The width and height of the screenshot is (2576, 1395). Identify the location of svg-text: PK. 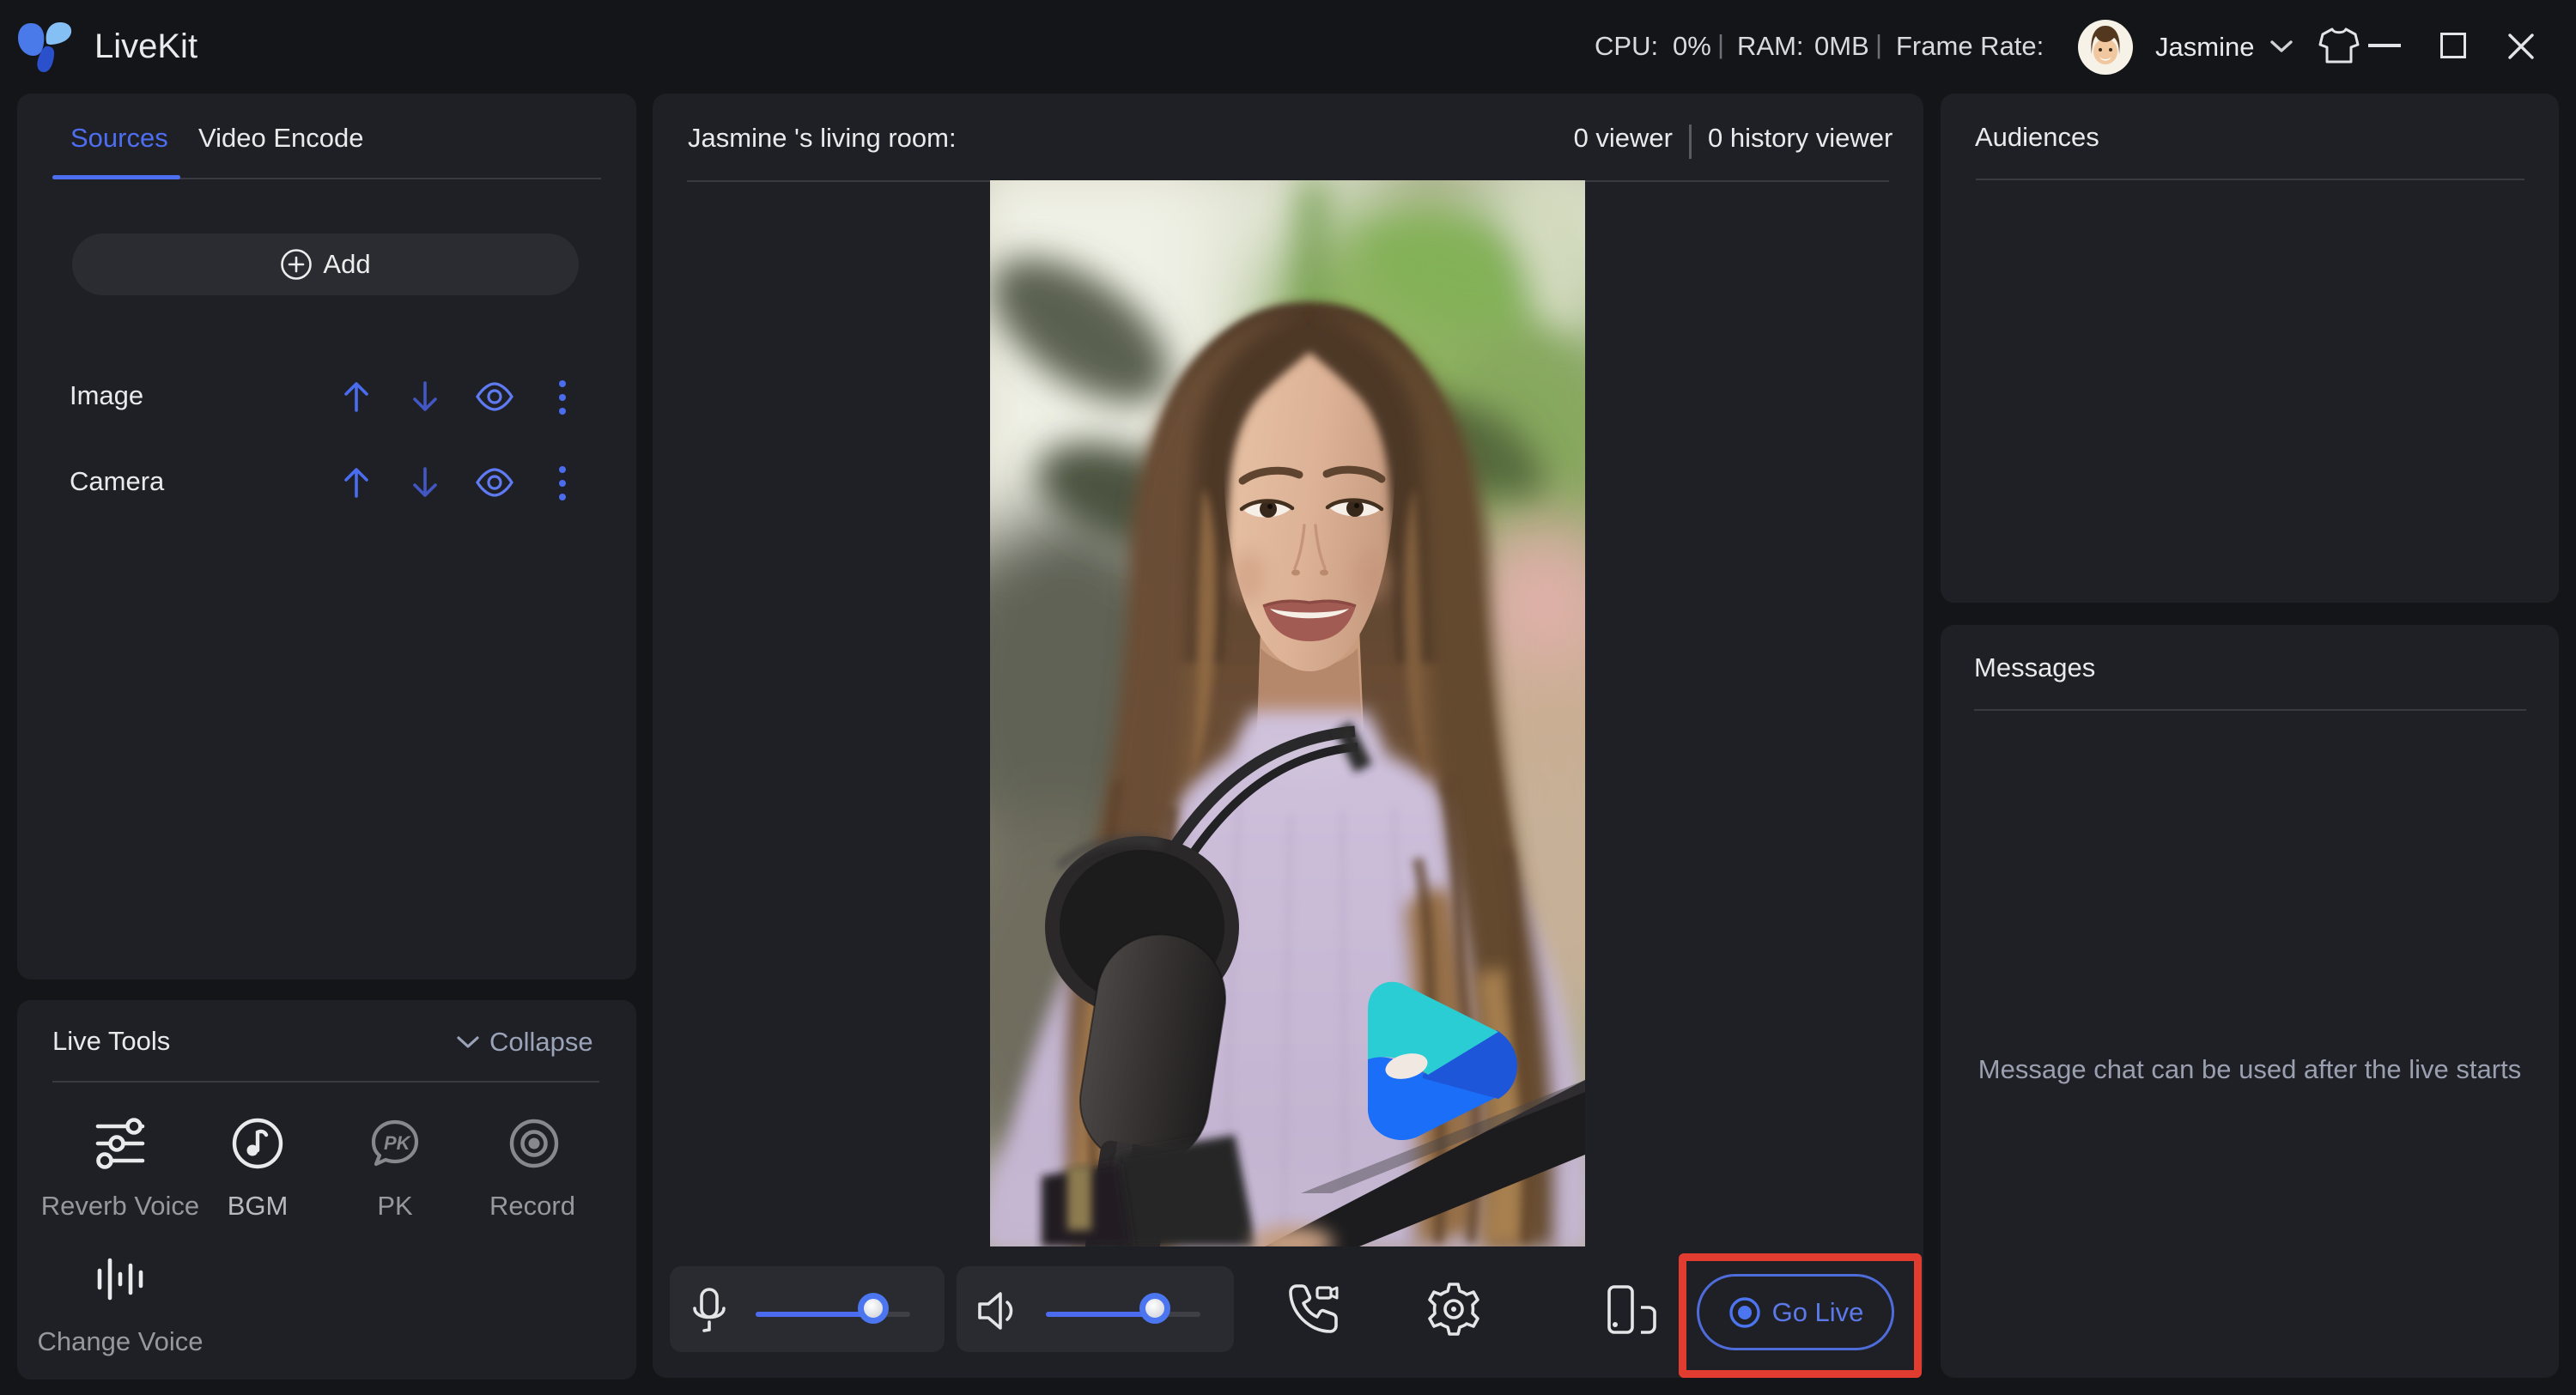
(398, 1143).